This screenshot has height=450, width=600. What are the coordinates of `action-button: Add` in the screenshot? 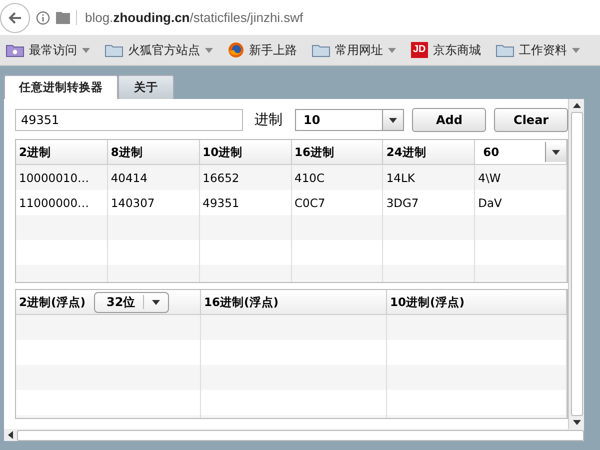 It's located at (449, 120).